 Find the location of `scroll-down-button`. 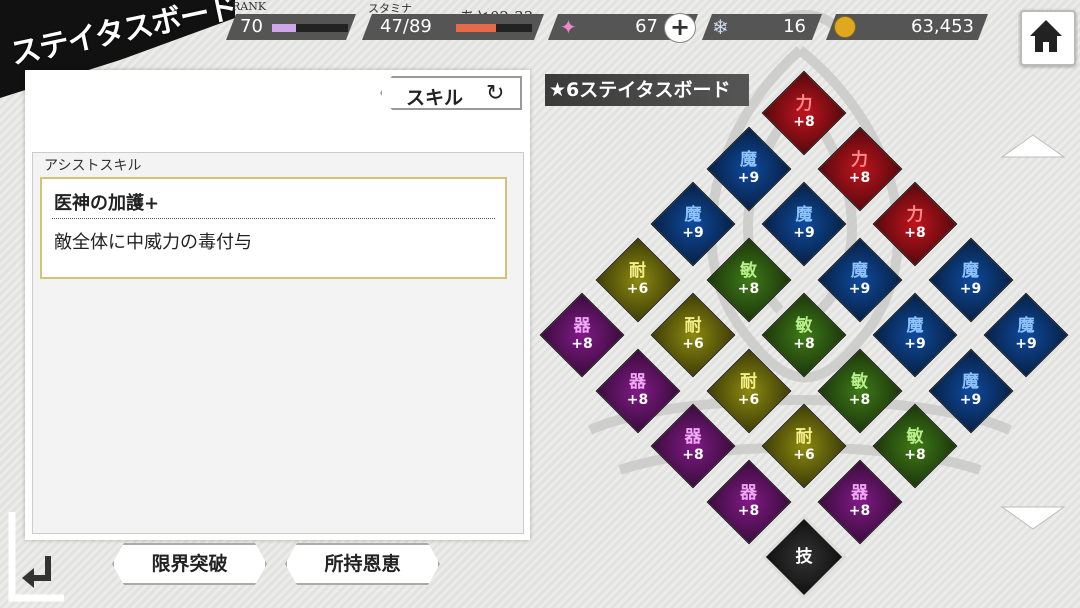

scroll-down-button is located at coordinates (1033, 518).